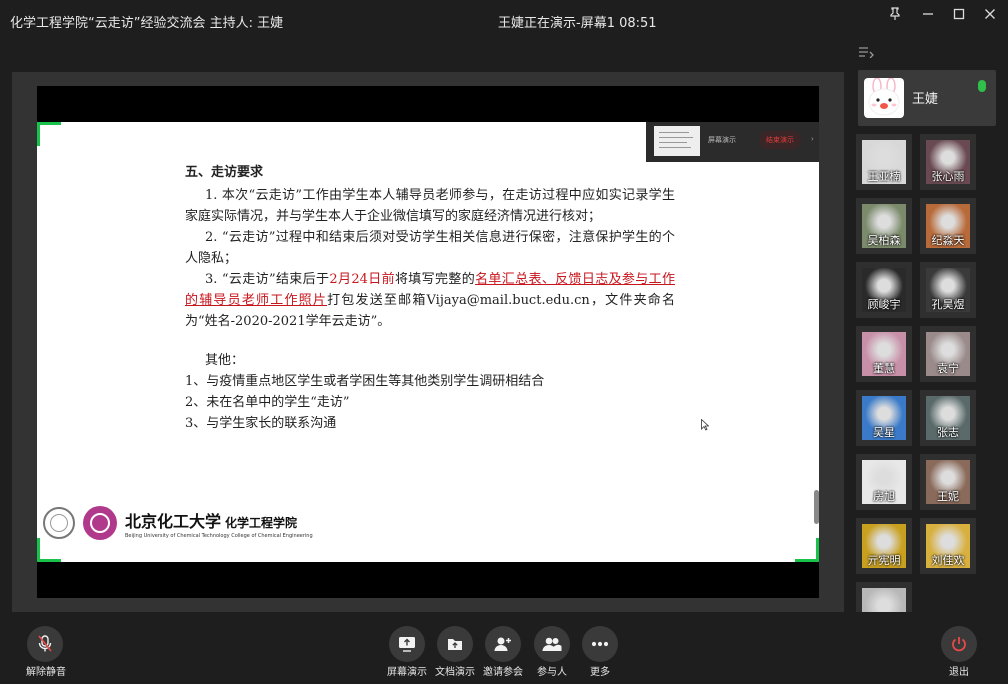 This screenshot has height=684, width=1008. I want to click on participant-name: 袁宁, so click(948, 368).